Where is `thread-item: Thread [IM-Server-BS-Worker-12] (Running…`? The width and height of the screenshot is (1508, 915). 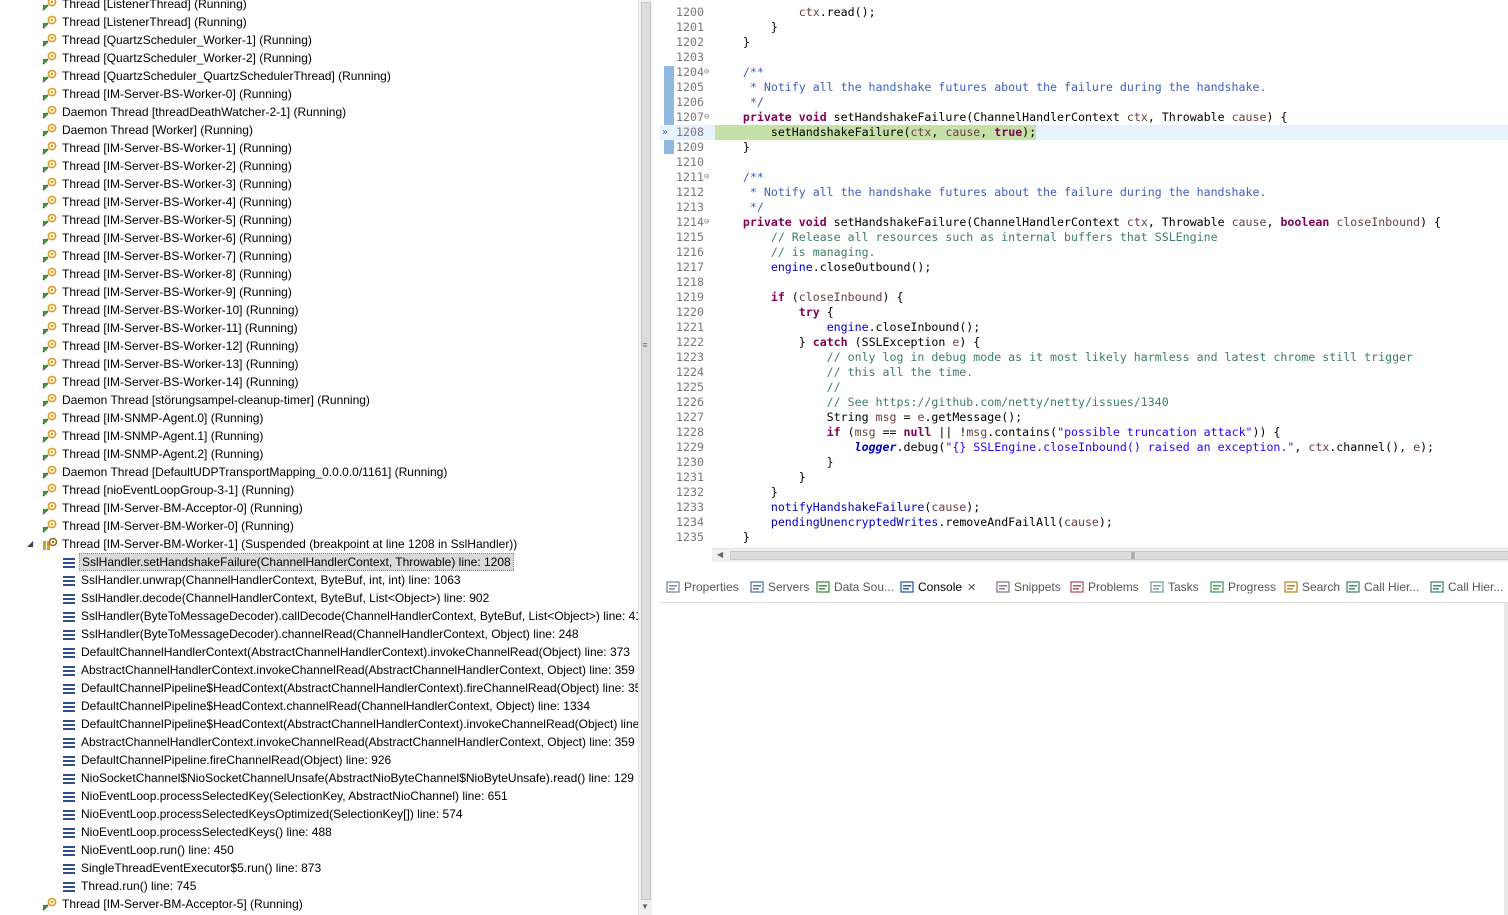
thread-item: Thread [IM-Server-BS-Worker-12] (Running… is located at coordinates (319, 346).